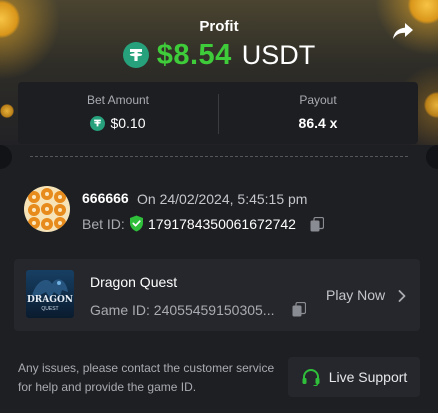 The width and height of the screenshot is (438, 413). Describe the element at coordinates (50, 294) in the screenshot. I see `game-thumbnail: DRAGON QUEST` at that location.